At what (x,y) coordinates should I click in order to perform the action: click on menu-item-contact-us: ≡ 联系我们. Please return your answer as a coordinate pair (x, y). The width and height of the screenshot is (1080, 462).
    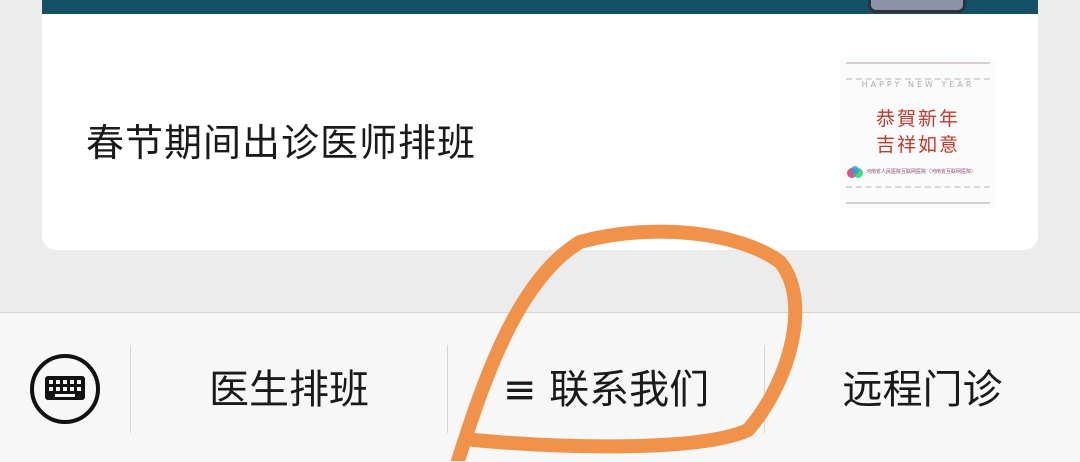
    Looking at the image, I should click on (606, 390).